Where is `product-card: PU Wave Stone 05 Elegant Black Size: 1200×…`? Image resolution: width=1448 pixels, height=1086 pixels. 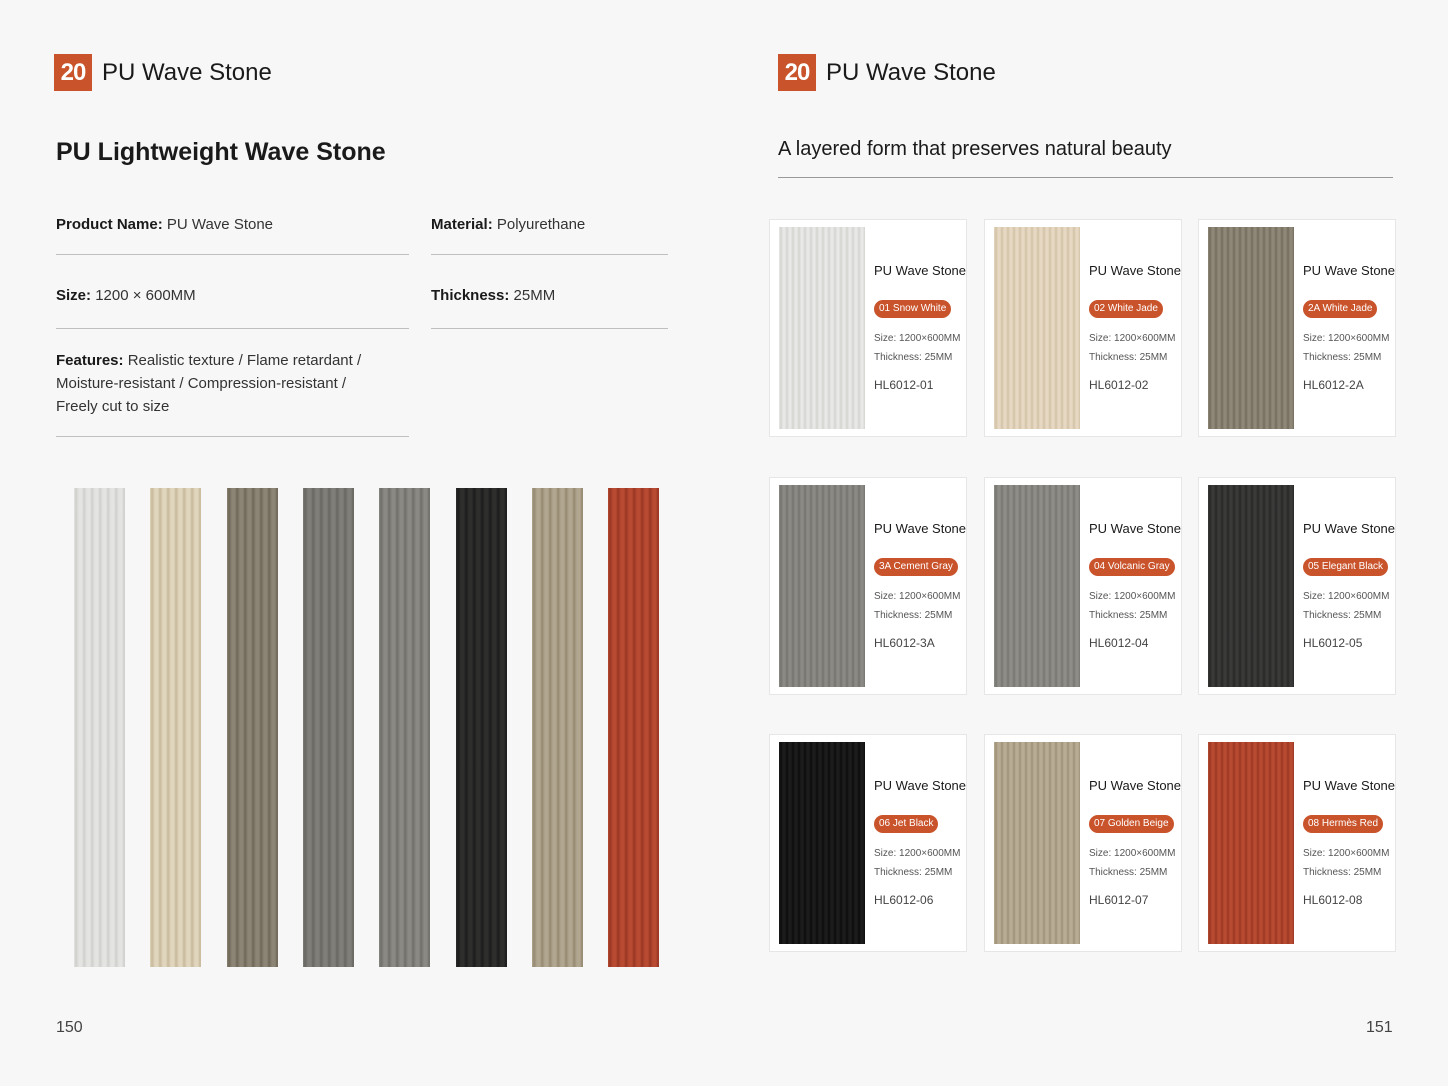 product-card: PU Wave Stone 05 Elegant Black Size: 1200×… is located at coordinates (1297, 586).